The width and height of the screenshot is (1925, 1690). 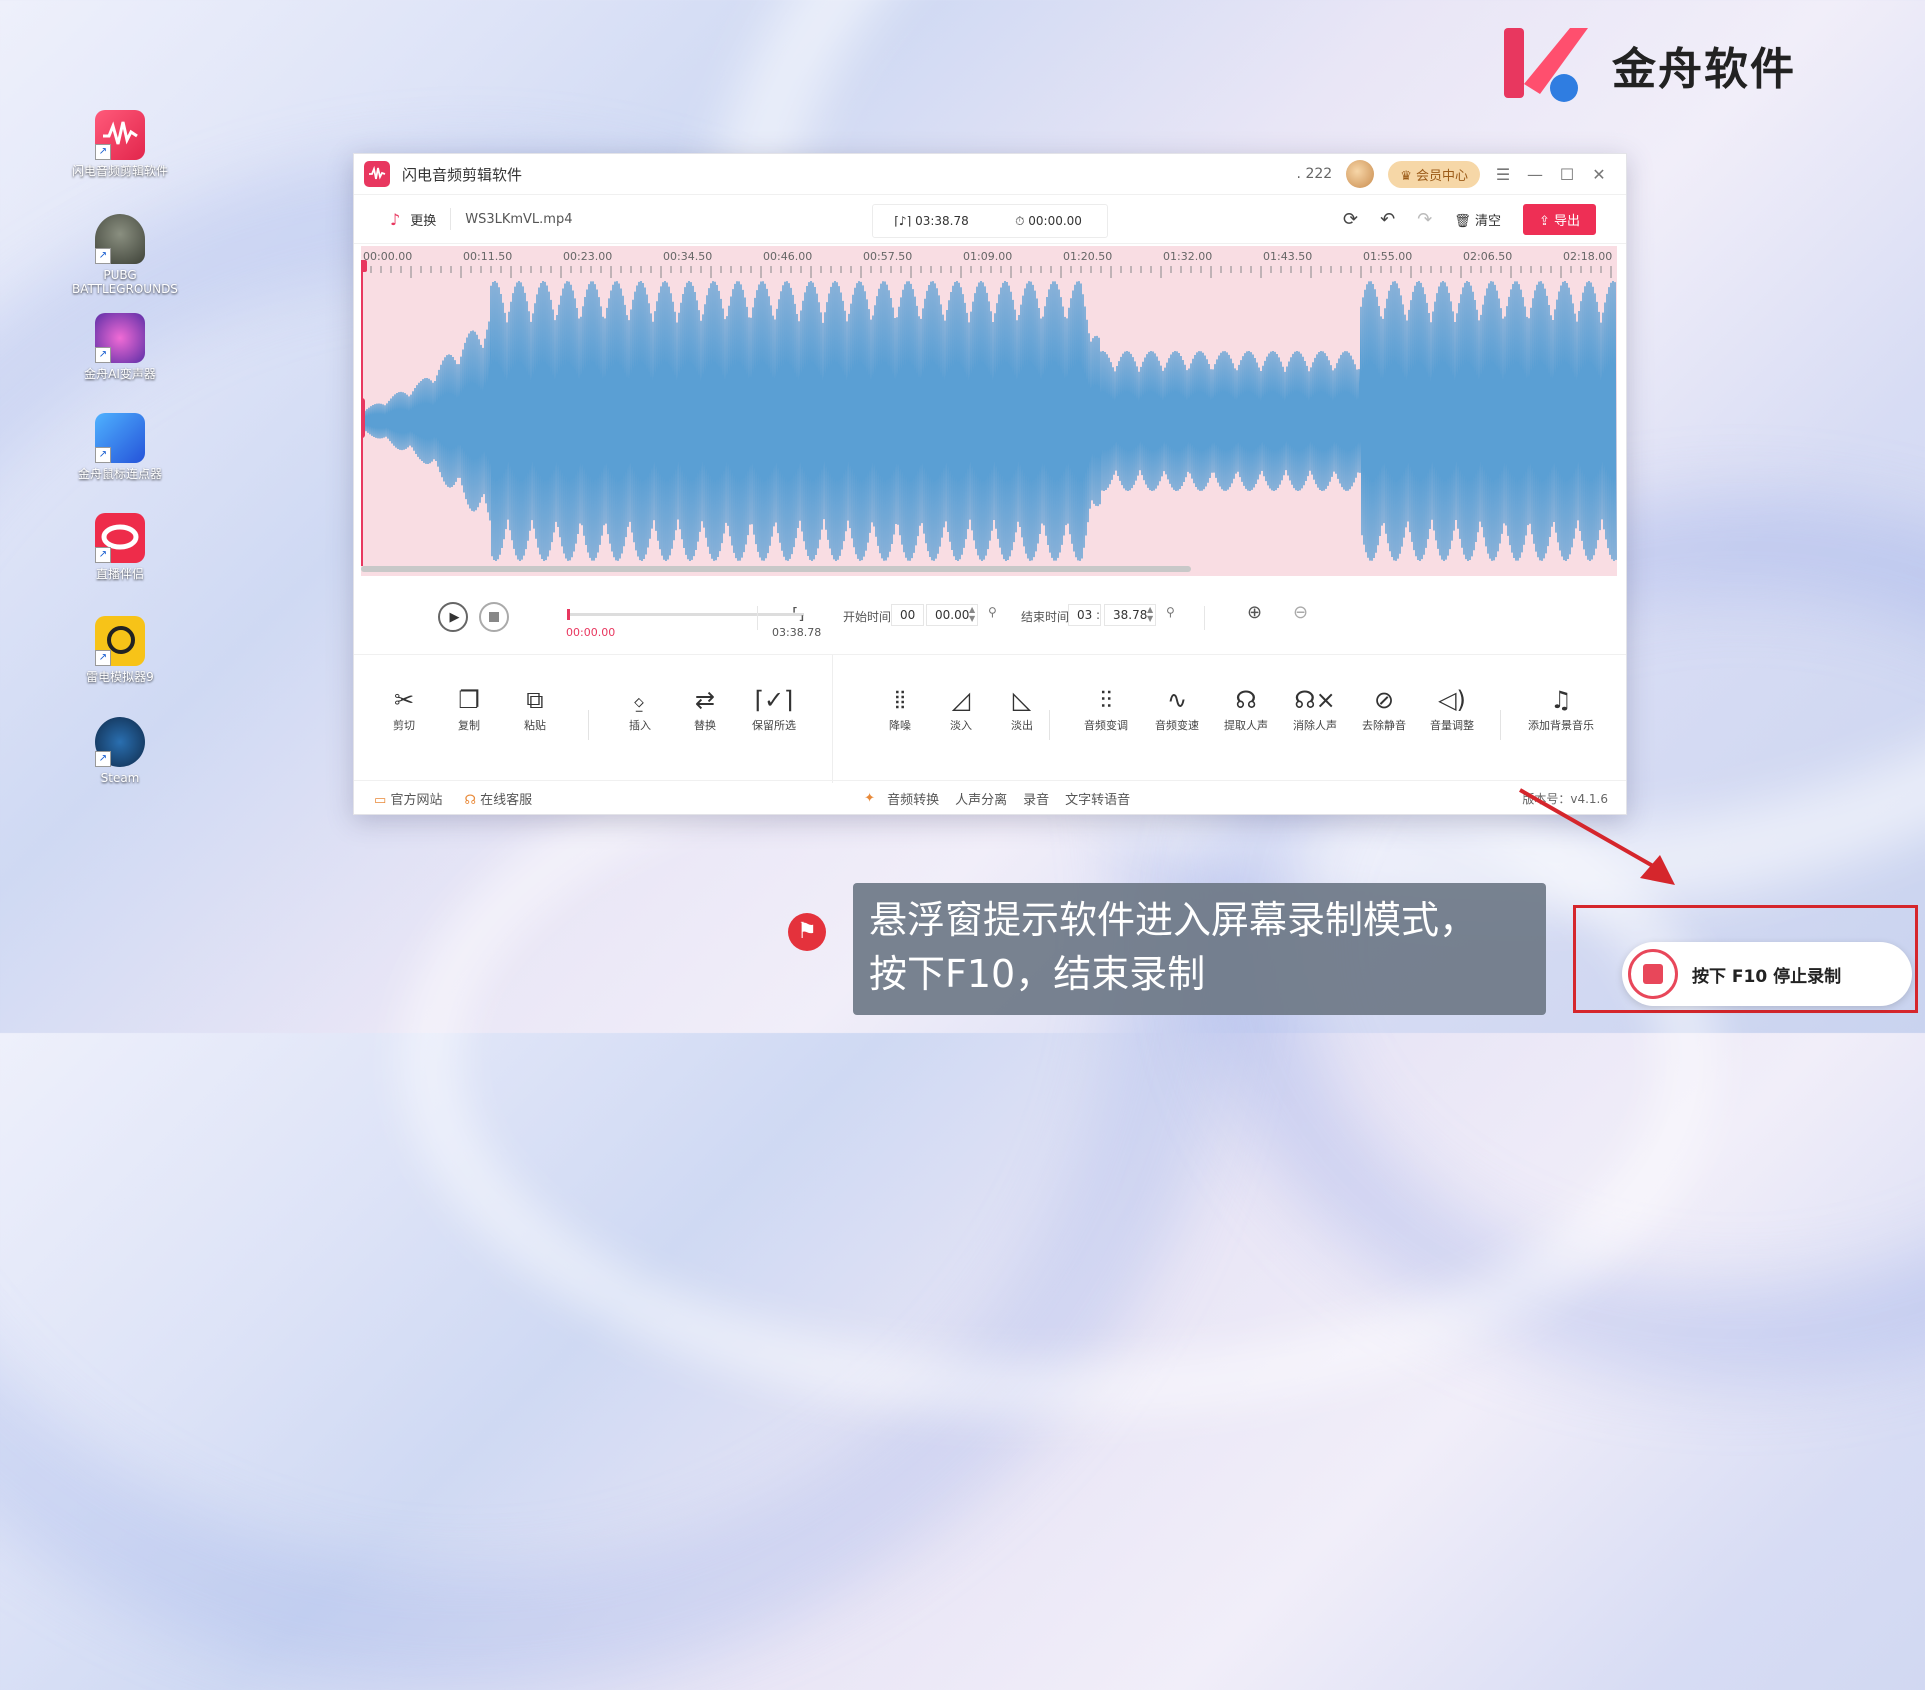 What do you see at coordinates (423, 219) in the screenshot?
I see `replace-button: 更换` at bounding box center [423, 219].